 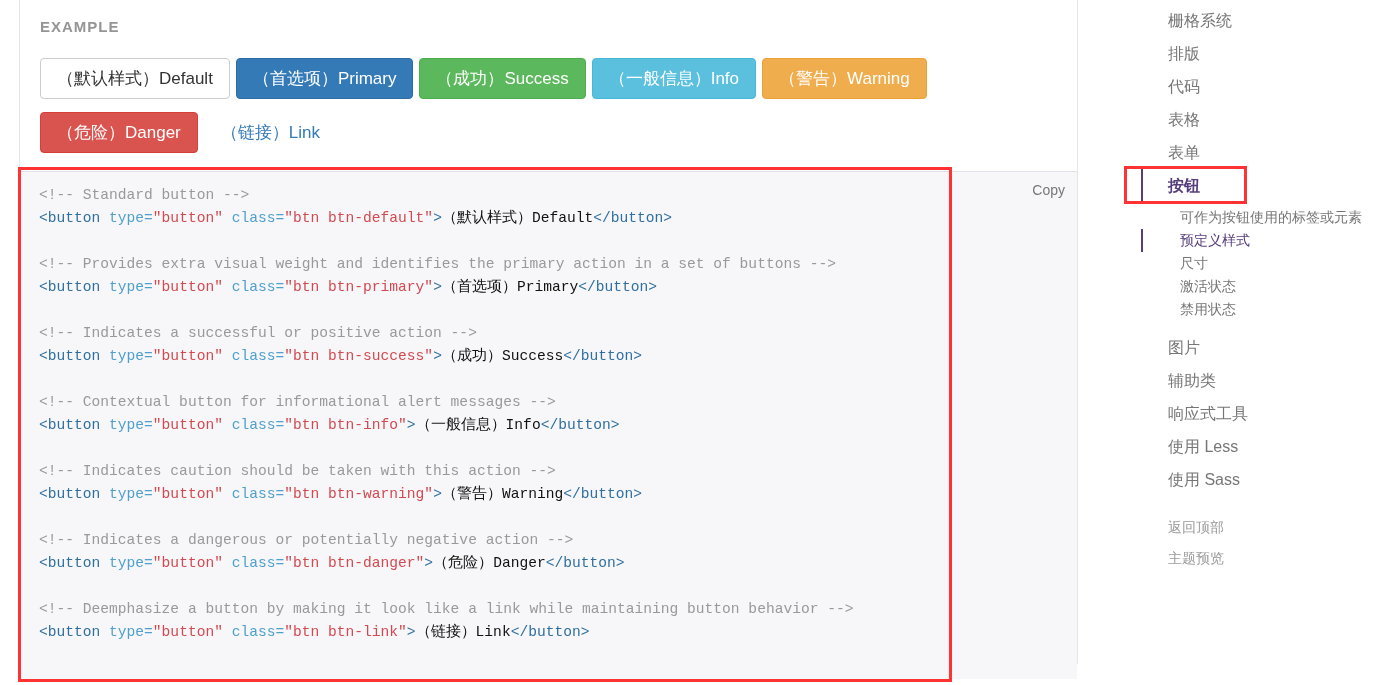 What do you see at coordinates (329, 424) in the screenshot?
I see `code-line: <button type="button" class="btn btn-info">（一般信息）Info</button>` at bounding box center [329, 424].